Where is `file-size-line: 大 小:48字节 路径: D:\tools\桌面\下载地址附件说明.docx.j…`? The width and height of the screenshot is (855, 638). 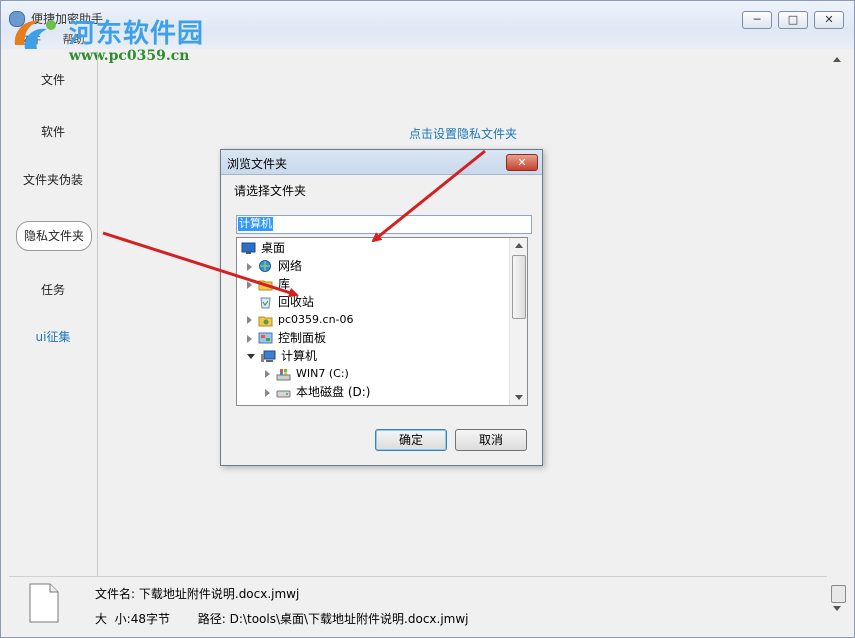 file-size-line: 大 小:48字节 路径: D:\tools\桌面\下载地址附件说明.docx.j… is located at coordinates (282, 618).